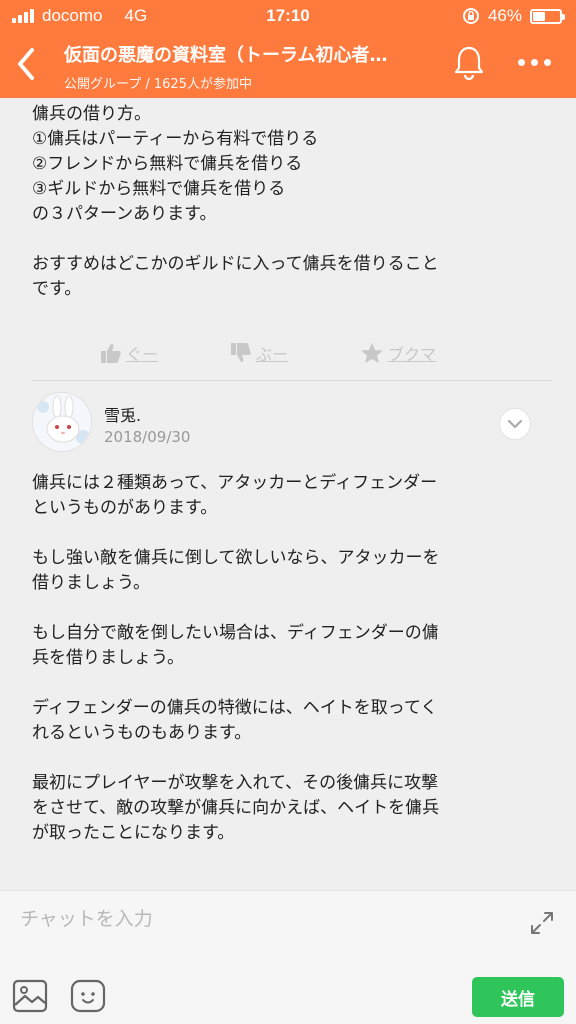 This screenshot has width=576, height=1024. What do you see at coordinates (159, 189) in the screenshot?
I see `message-line: ③ギルドから無料で傭兵を借りる` at bounding box center [159, 189].